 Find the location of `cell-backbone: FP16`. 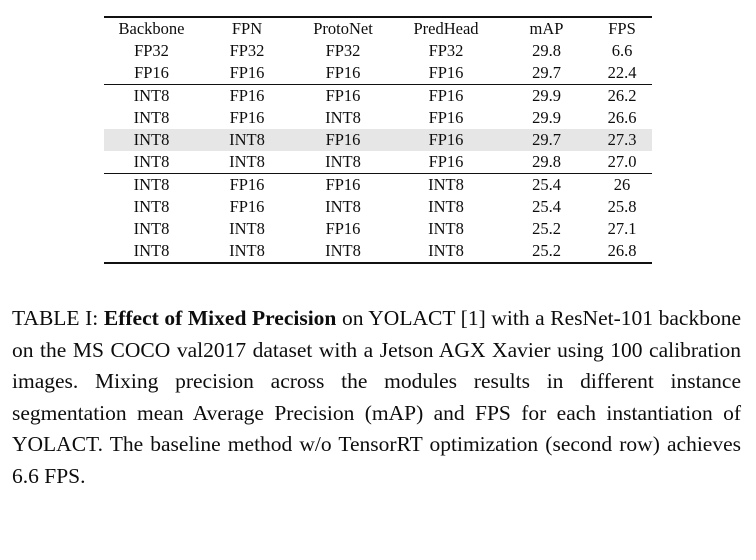

cell-backbone: FP16 is located at coordinates (151, 72).